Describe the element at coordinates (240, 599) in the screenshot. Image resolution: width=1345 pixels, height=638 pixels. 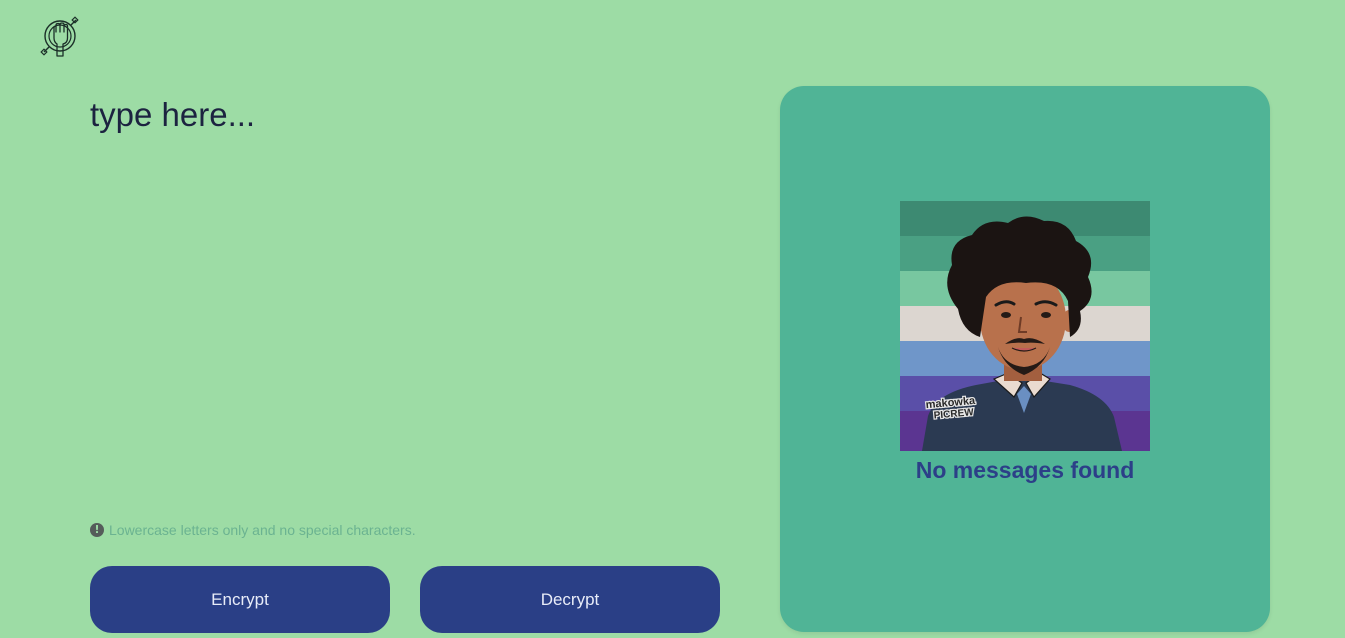
I see `encrypt-button: Encrypt` at that location.